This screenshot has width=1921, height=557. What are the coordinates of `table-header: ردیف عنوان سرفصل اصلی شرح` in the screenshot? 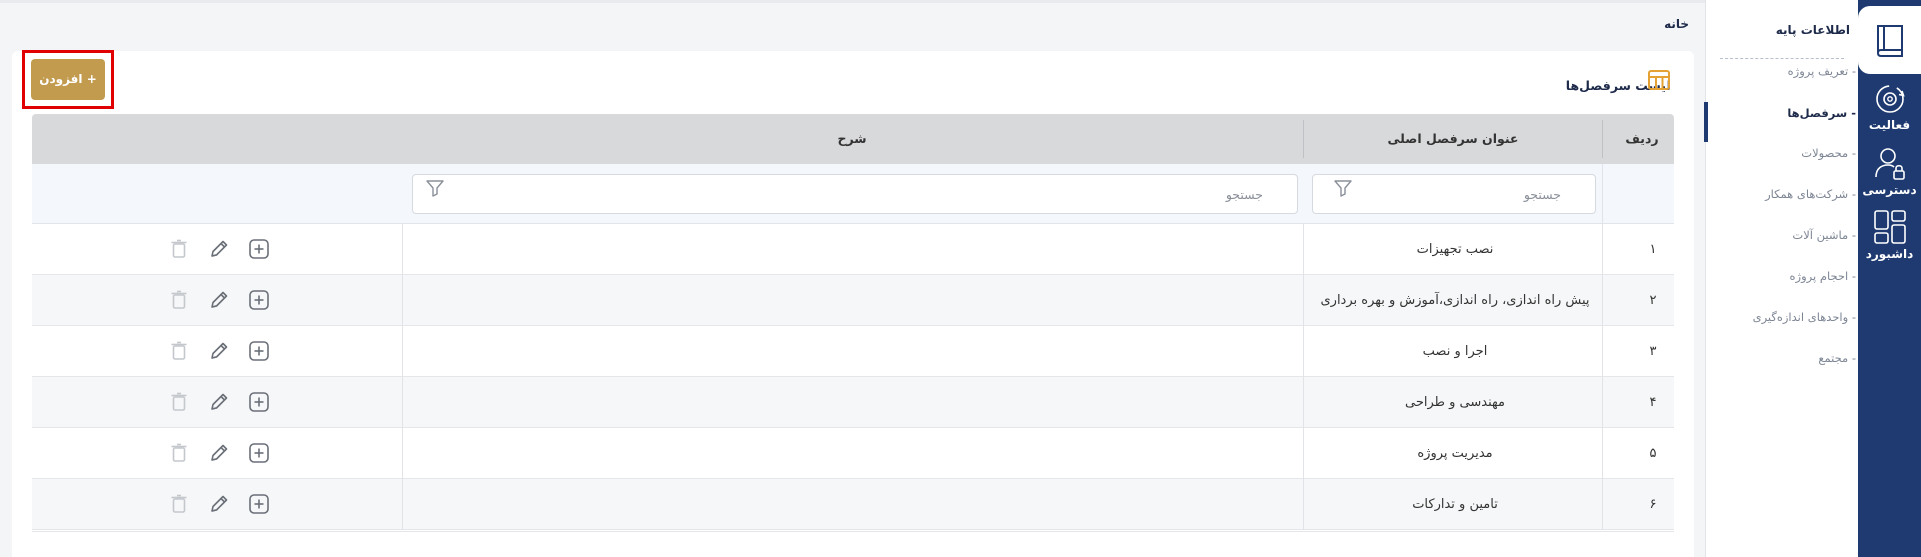 It's located at (853, 139).